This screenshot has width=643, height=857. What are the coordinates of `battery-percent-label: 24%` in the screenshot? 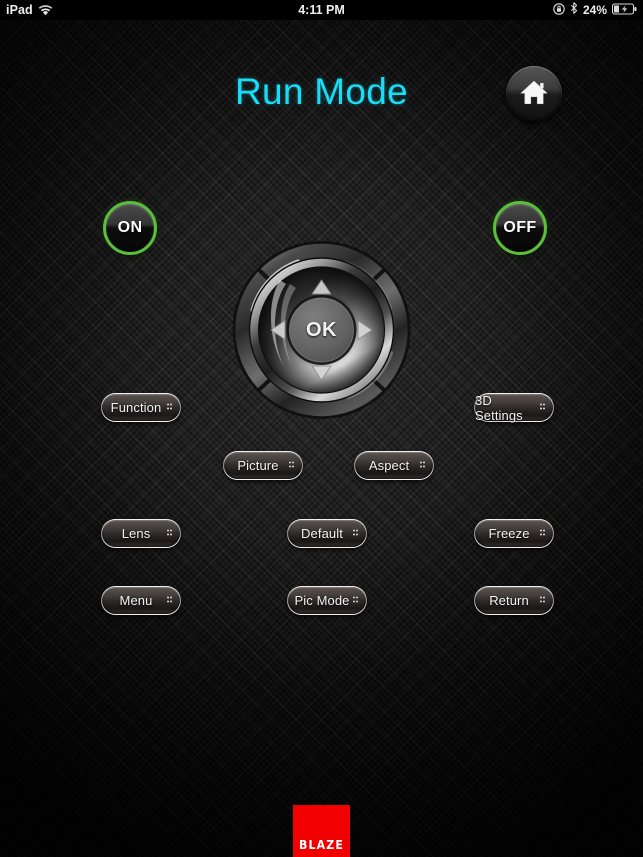 It's located at (594, 10).